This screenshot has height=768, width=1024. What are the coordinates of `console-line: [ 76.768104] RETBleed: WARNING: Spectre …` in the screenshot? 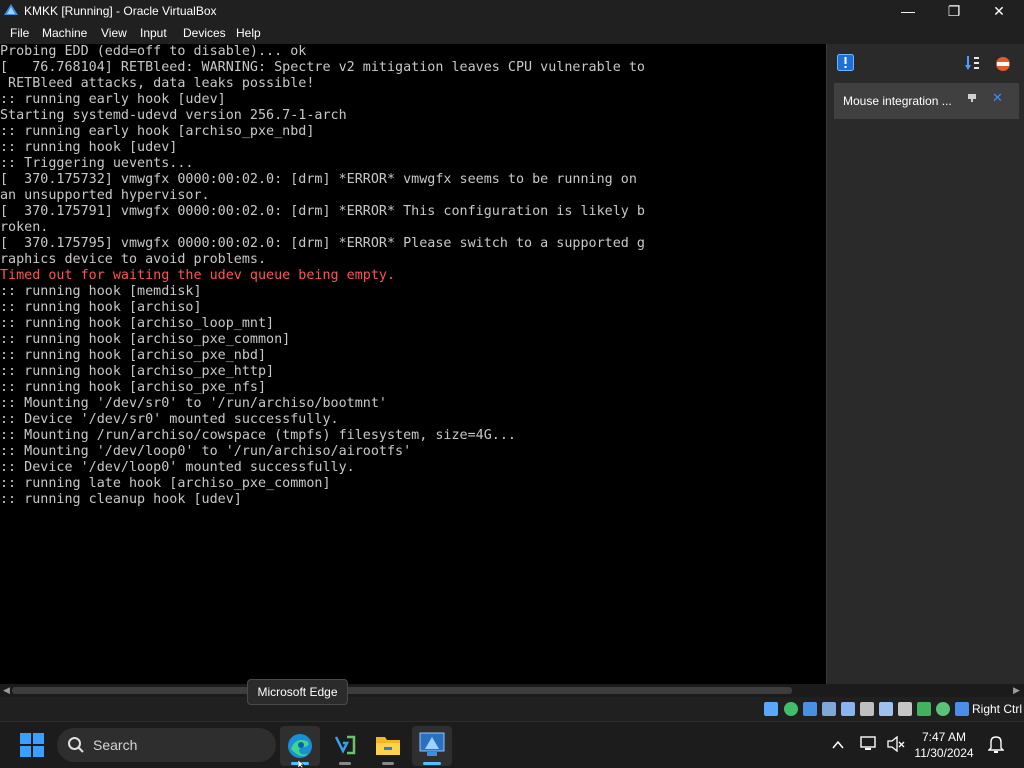 It's located at (322, 67).